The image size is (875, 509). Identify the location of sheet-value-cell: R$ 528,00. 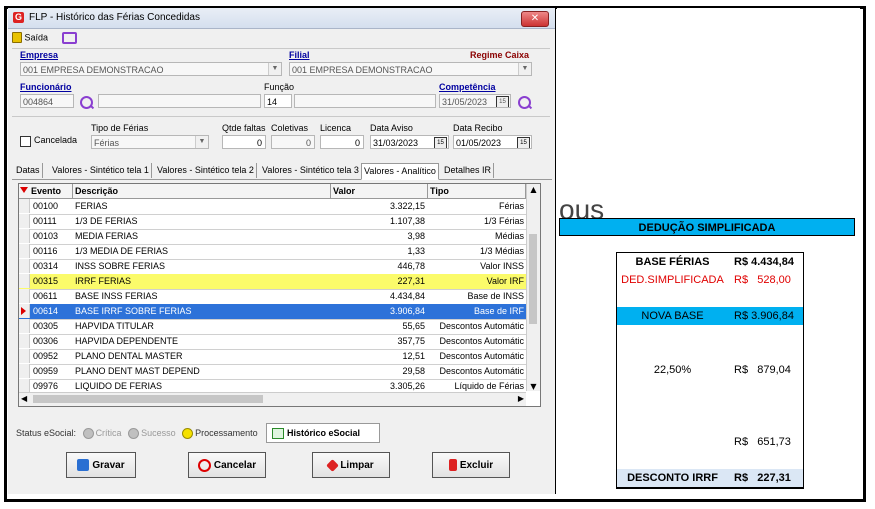
(765, 280).